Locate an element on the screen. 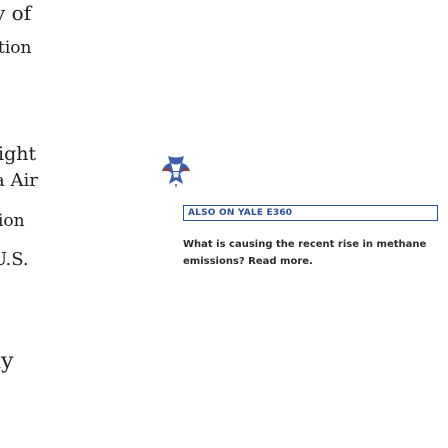 This screenshot has height=448, width=448. yale-e360-logo-icon is located at coordinates (176, 172).